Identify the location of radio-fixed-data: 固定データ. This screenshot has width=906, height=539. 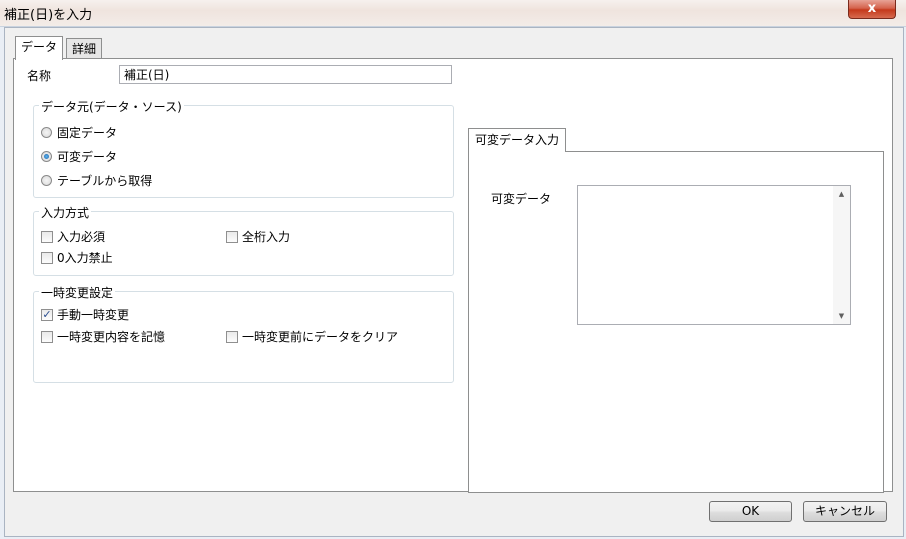
(79, 132).